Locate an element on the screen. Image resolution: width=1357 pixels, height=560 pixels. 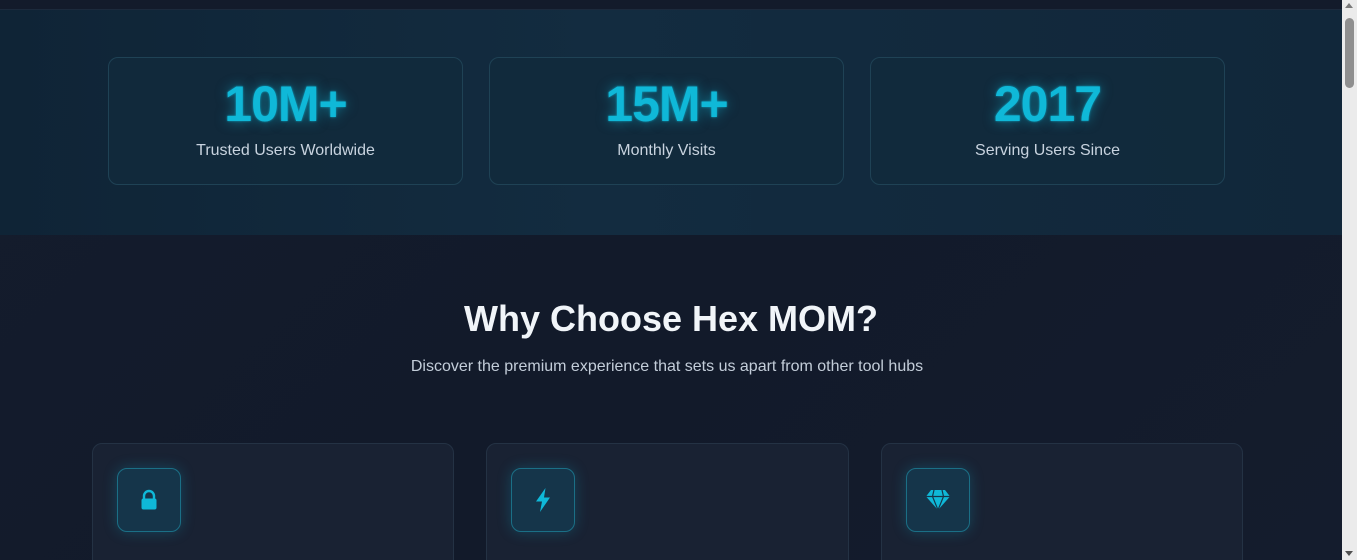
stat-card-users: 10M+ Trusted Users Worldwide is located at coordinates (285, 121).